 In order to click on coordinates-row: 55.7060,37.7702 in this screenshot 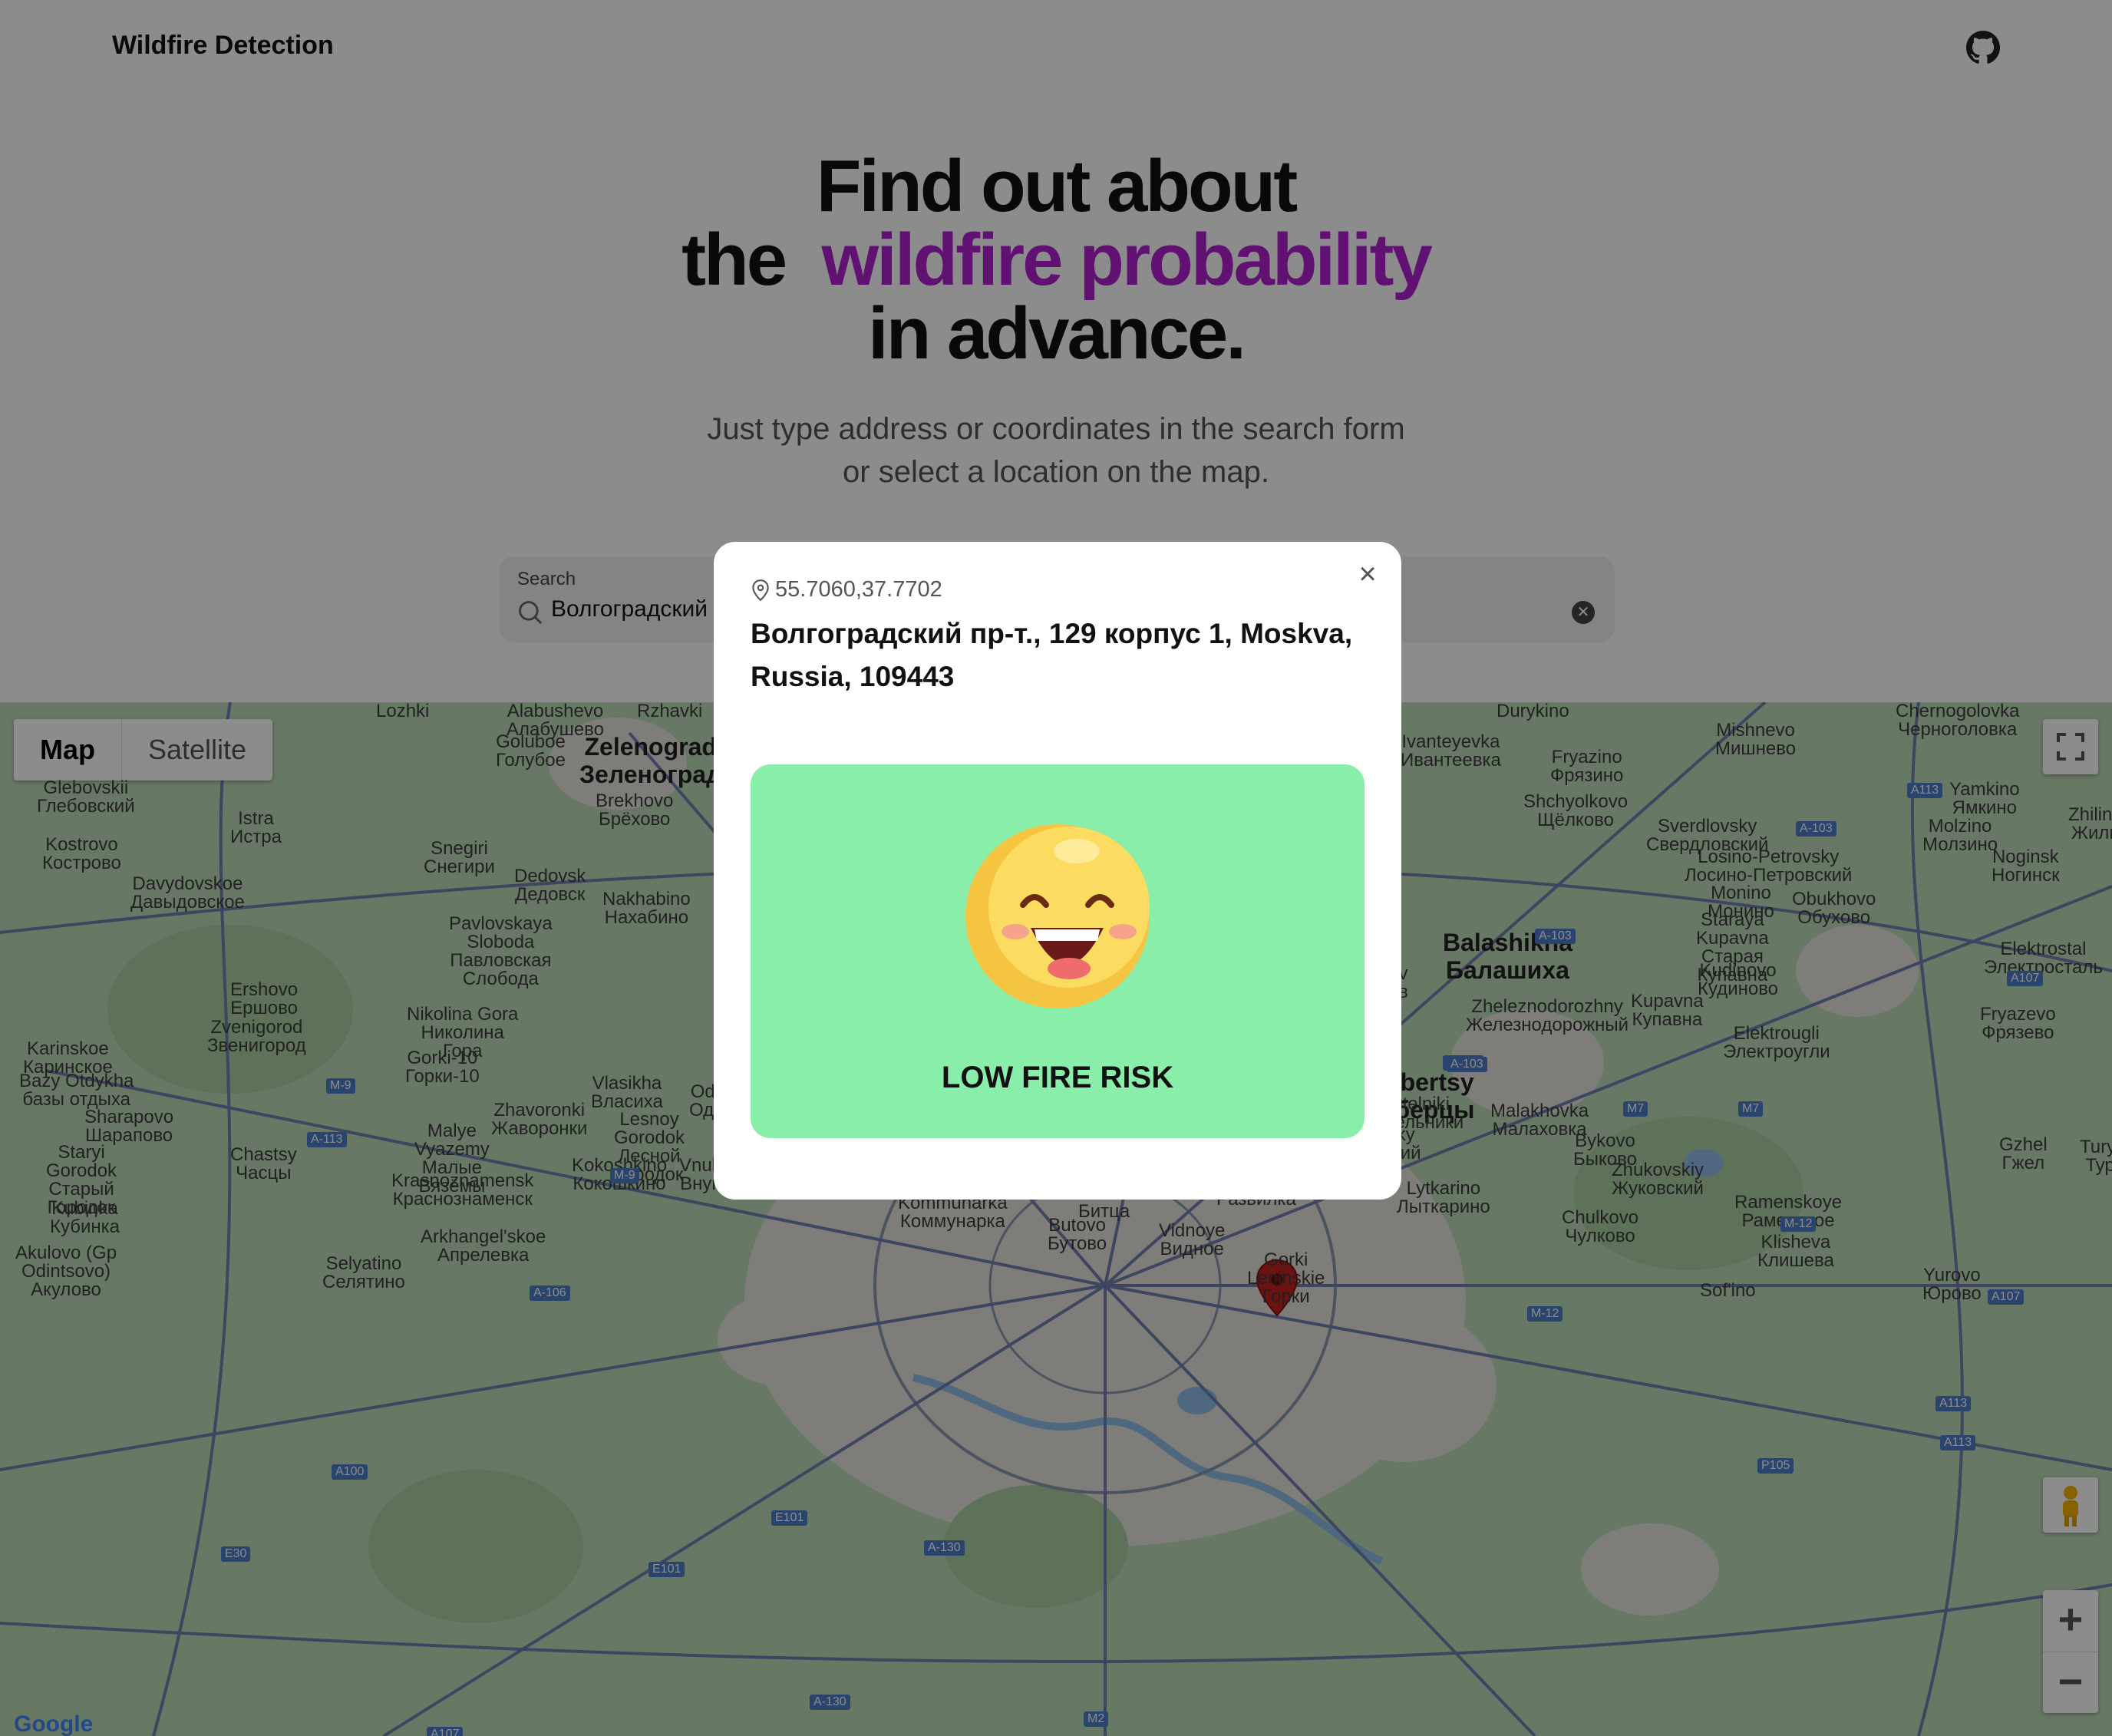, I will do `click(846, 589)`.